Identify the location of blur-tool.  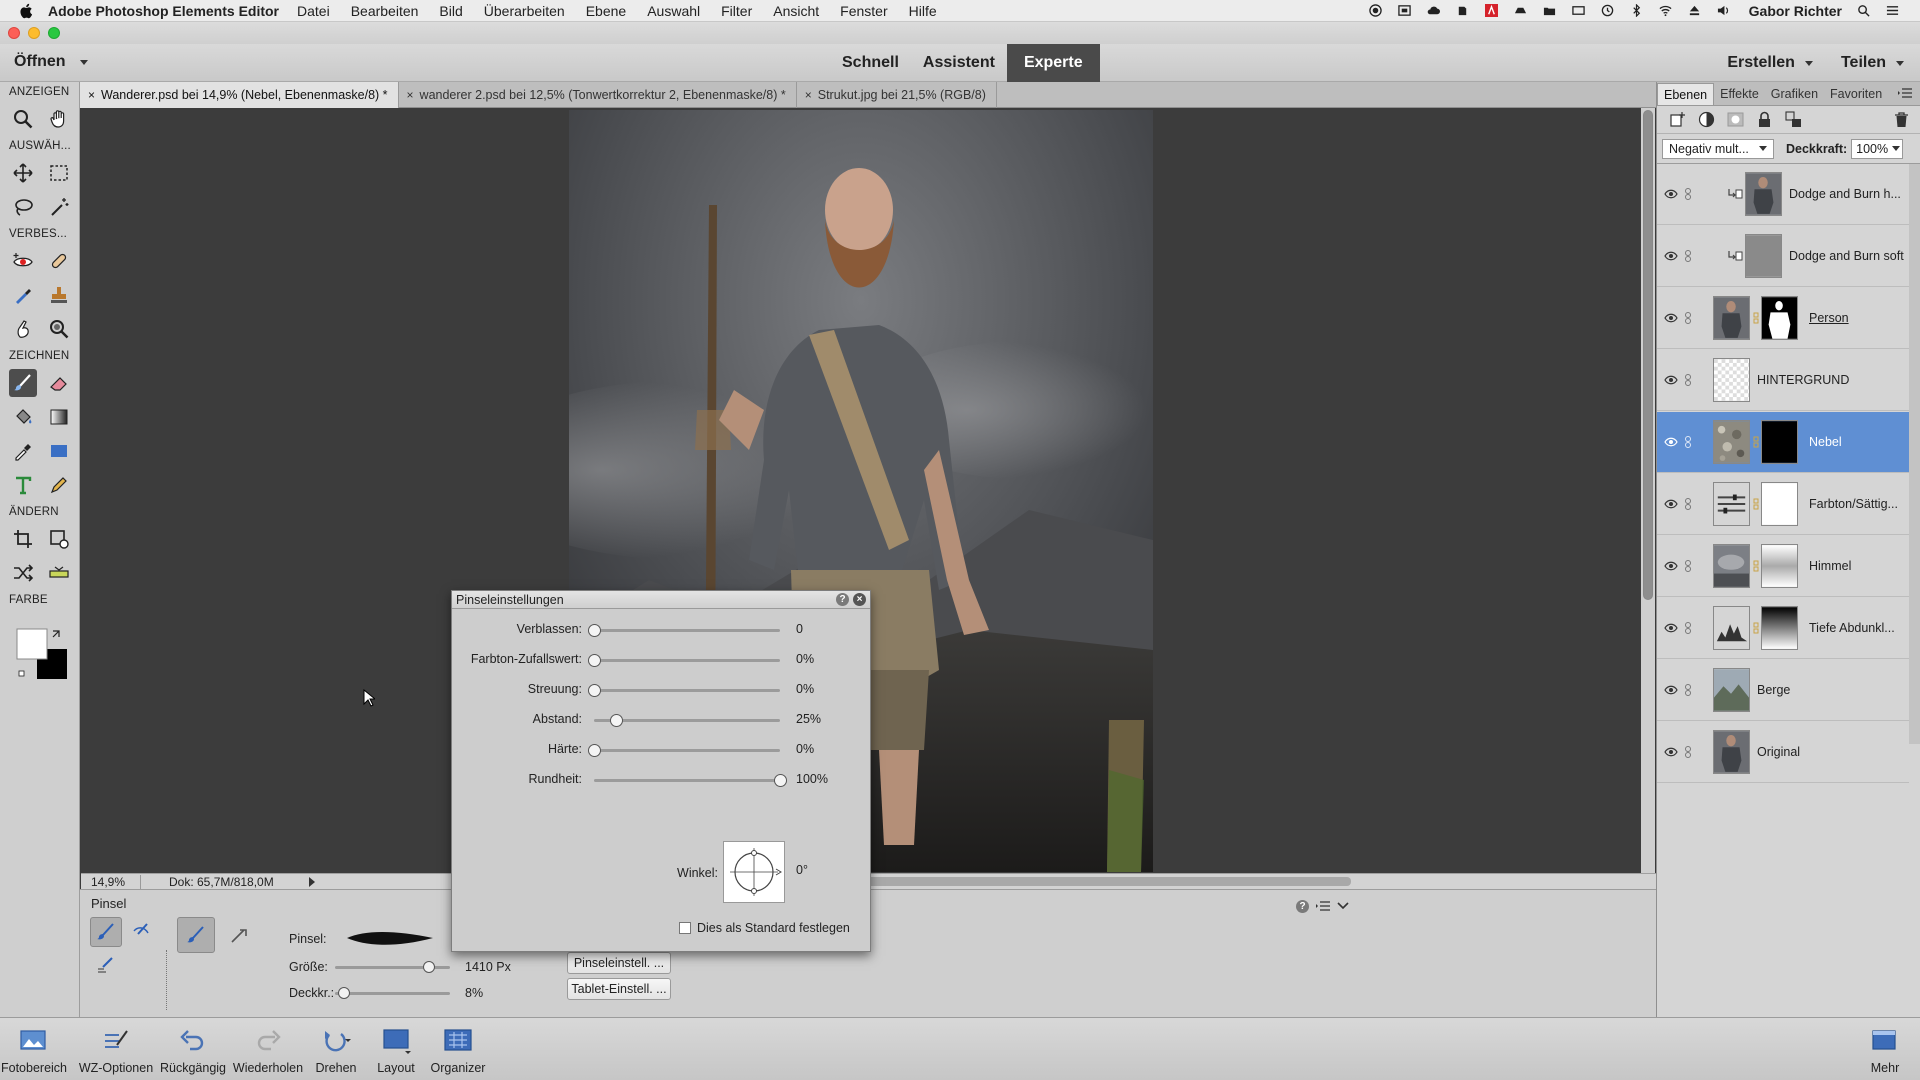
(23, 329).